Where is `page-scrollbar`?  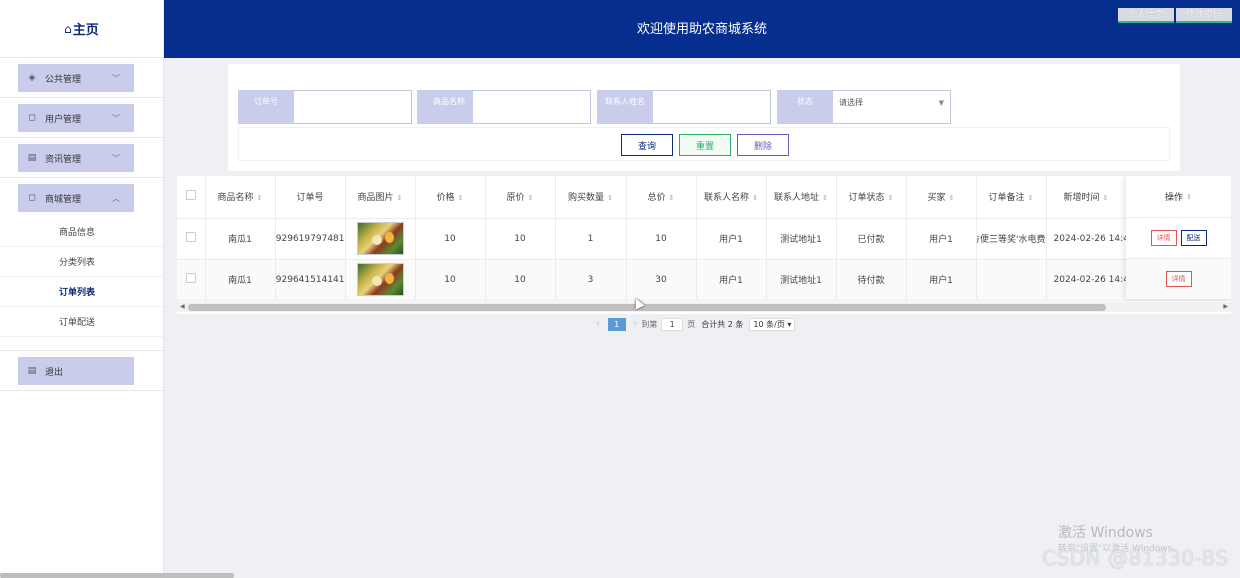 page-scrollbar is located at coordinates (117, 575).